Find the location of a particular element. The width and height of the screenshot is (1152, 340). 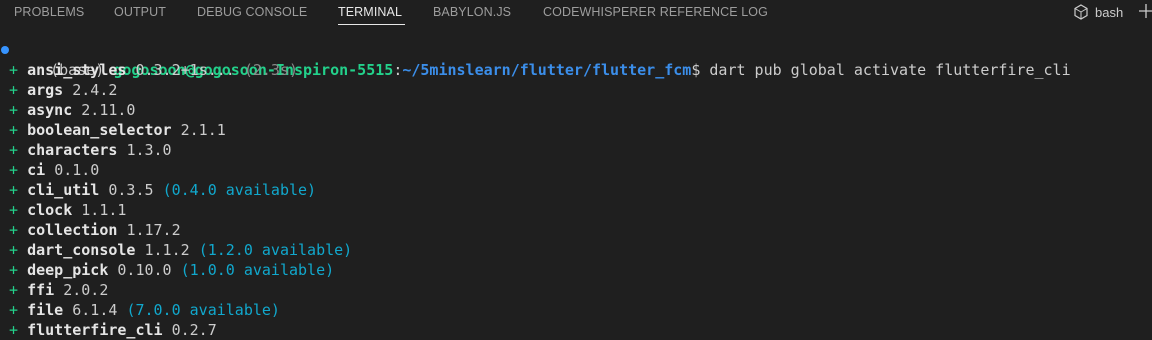

package-version: 2.4.2 is located at coordinates (95, 90).